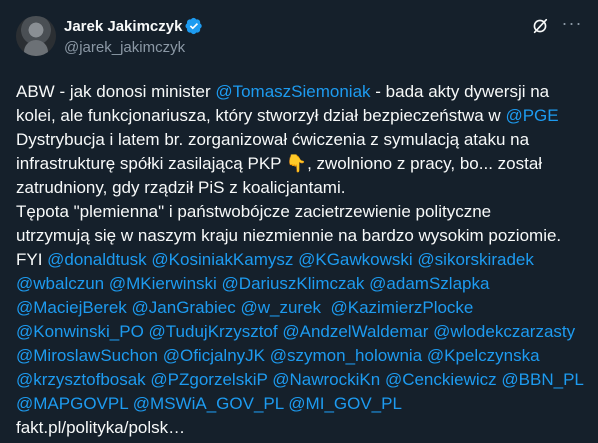  I want to click on display-name: Jarek Jakimczyk, so click(123, 26).